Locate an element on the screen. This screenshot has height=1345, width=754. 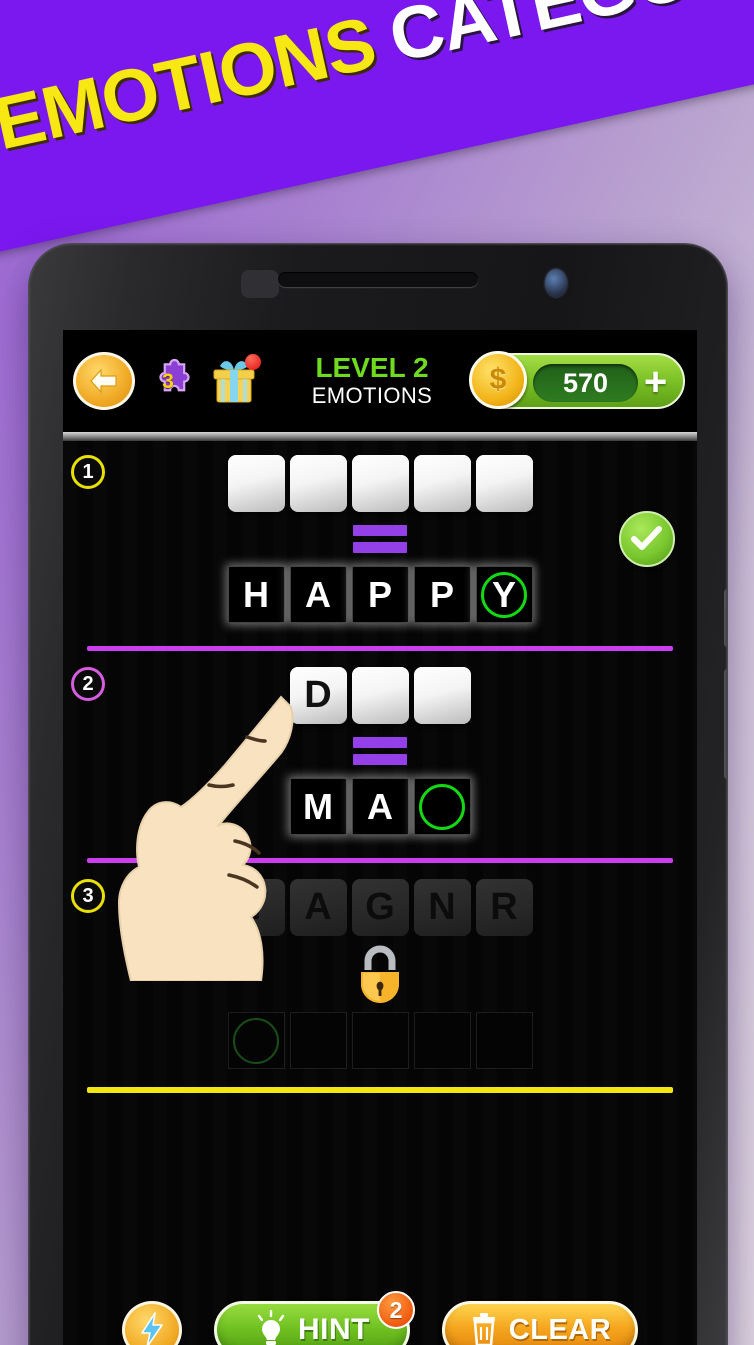
back-button is located at coordinates (104, 381).